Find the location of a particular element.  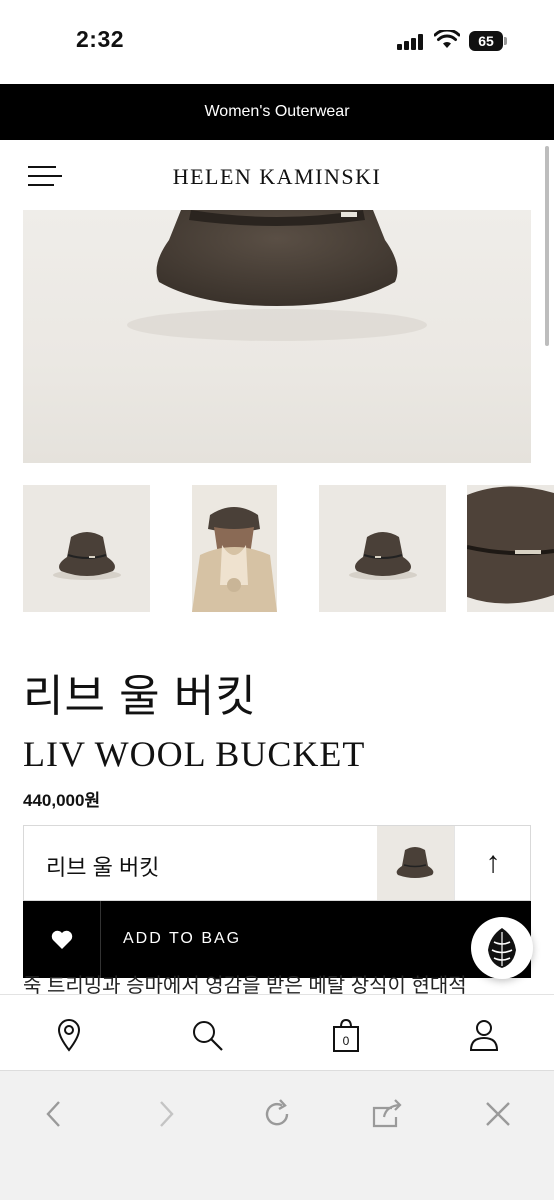

promo-banner: Women's Outerwear is located at coordinates (277, 112).